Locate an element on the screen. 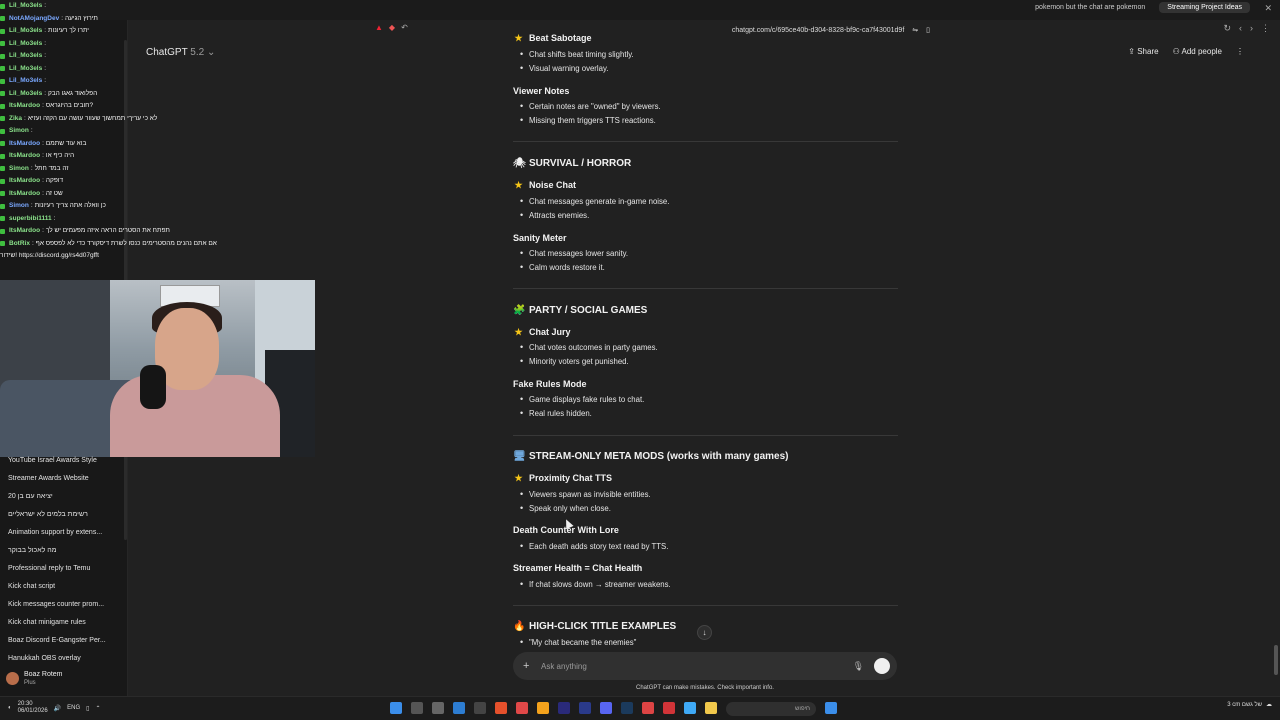 Image resolution: width=1280 pixels, height=720 pixels. reload-icon: ↻ is located at coordinates (1227, 28).